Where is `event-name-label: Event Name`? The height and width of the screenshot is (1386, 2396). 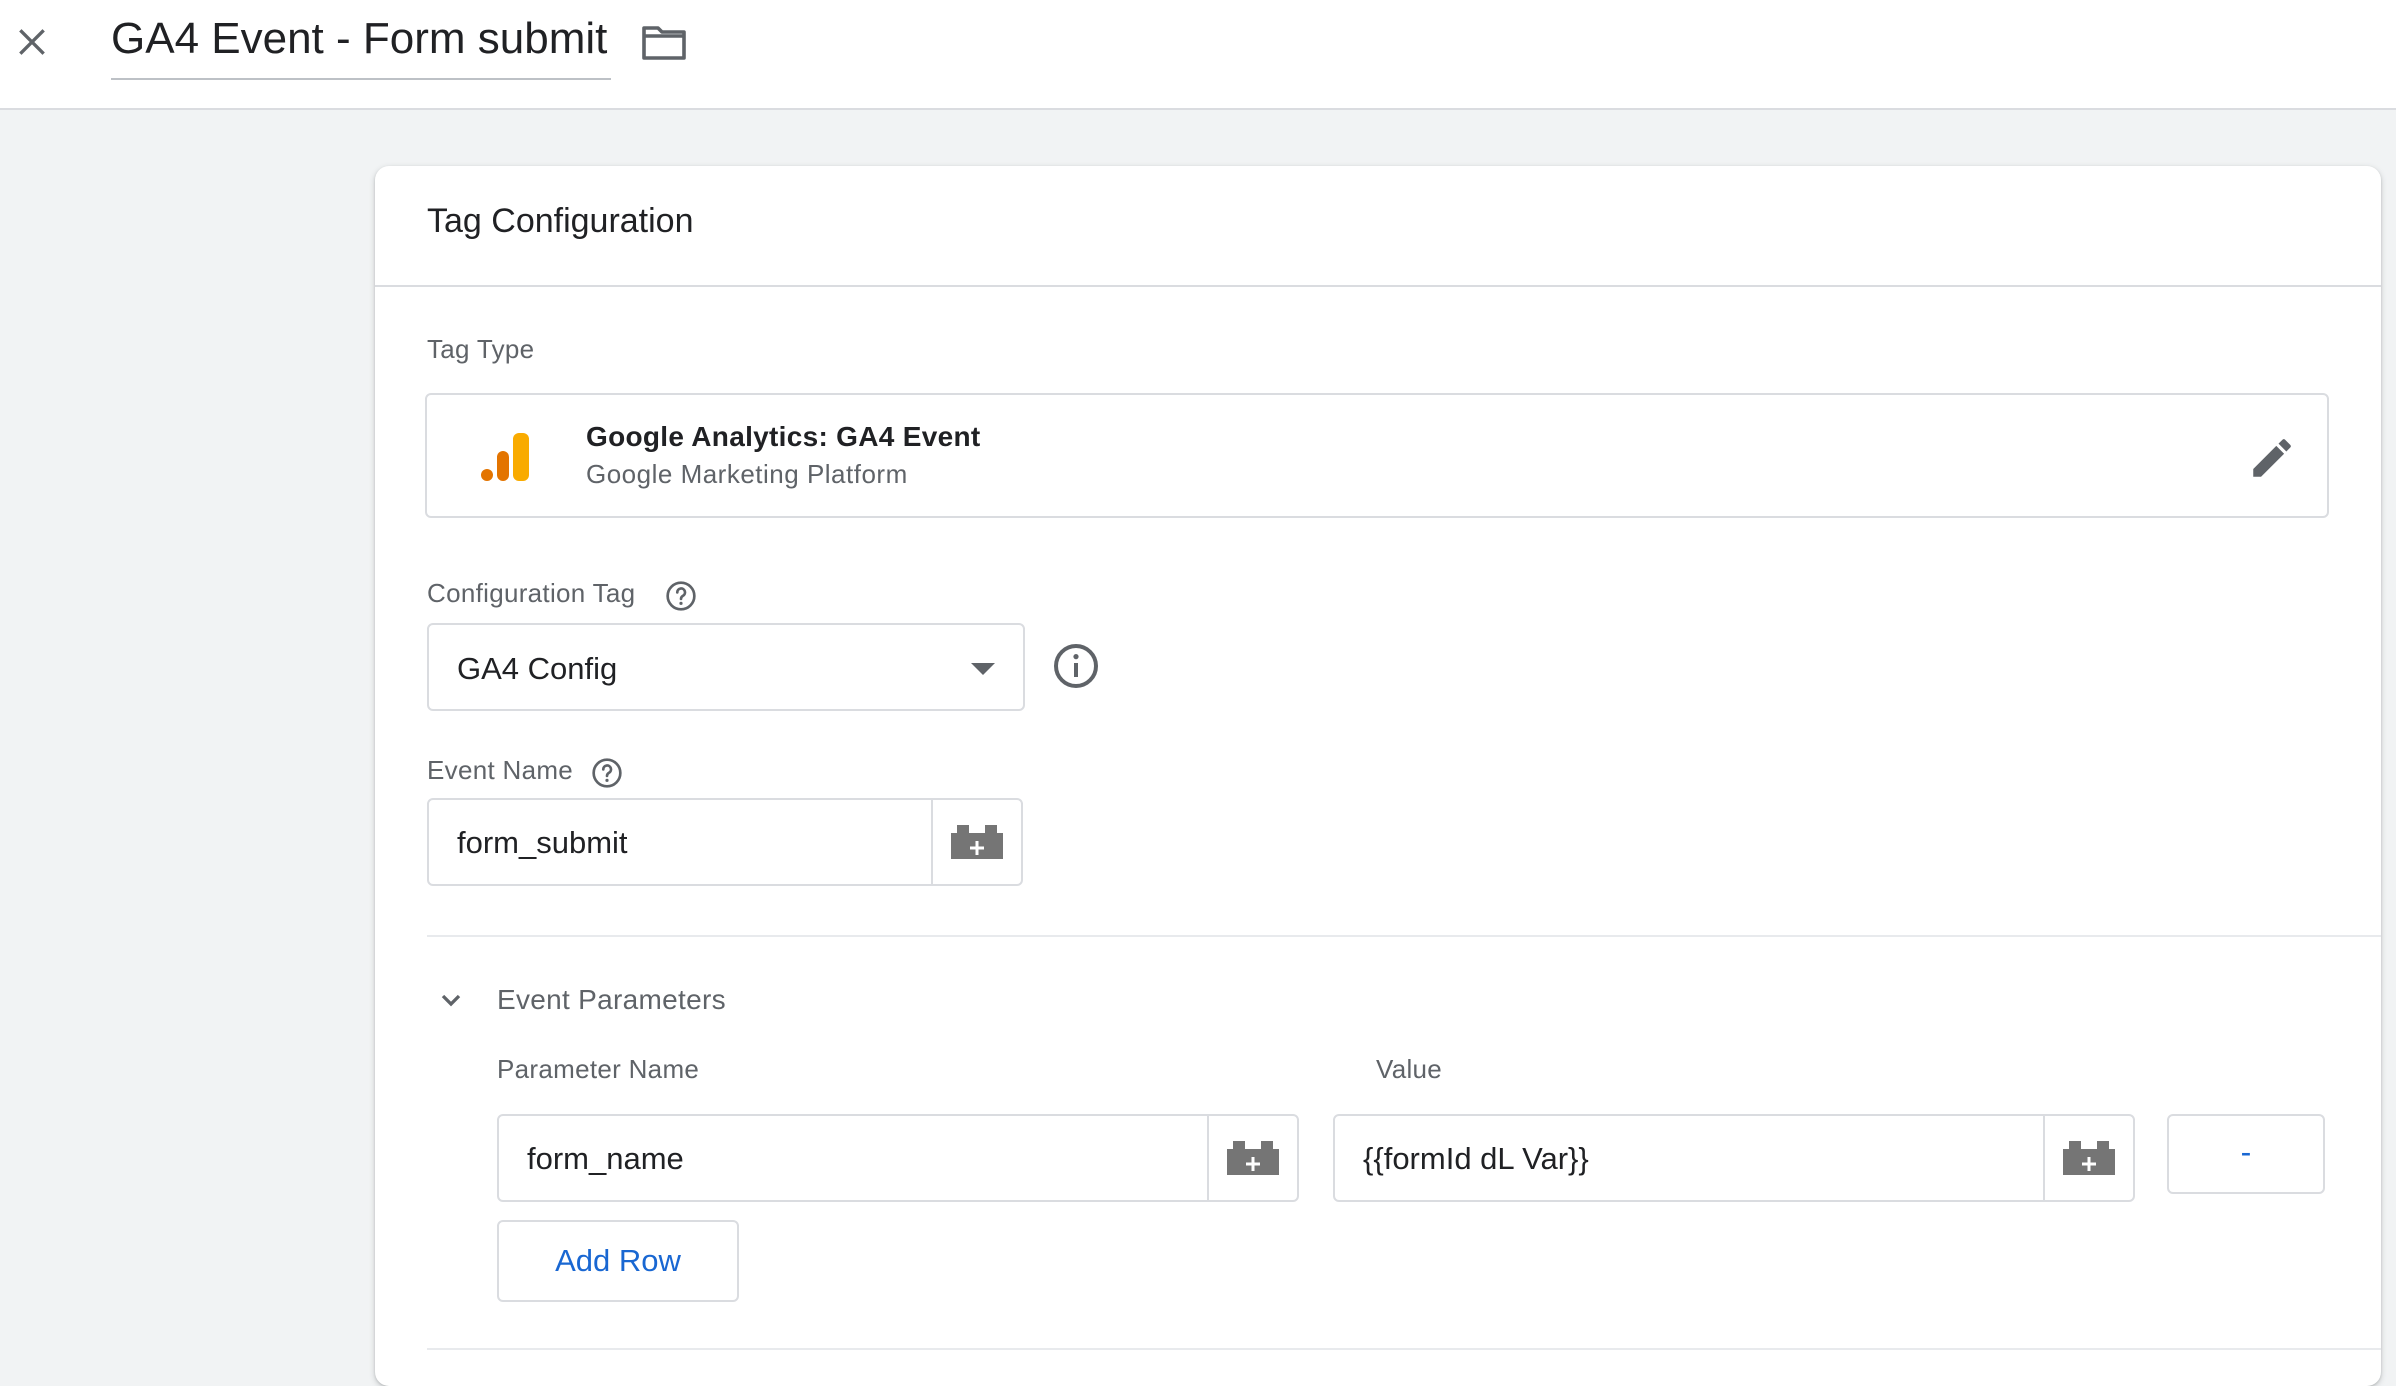
event-name-label: Event Name is located at coordinates (500, 770).